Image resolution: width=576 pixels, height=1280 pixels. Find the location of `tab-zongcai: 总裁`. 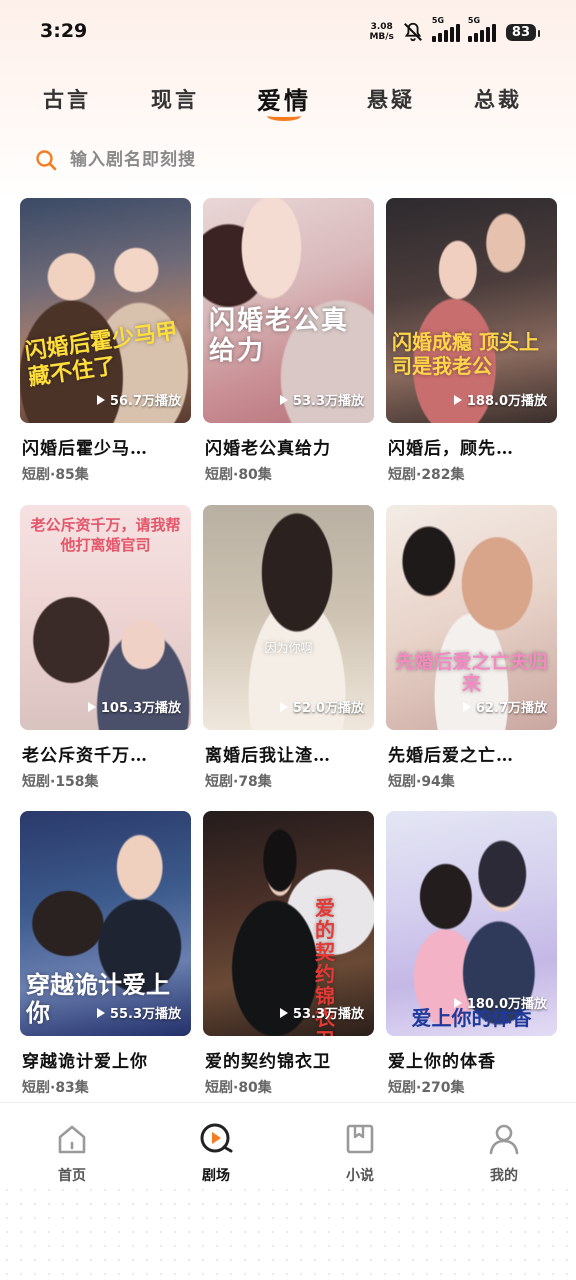

tab-zongcai: 总裁 is located at coordinates (498, 99).